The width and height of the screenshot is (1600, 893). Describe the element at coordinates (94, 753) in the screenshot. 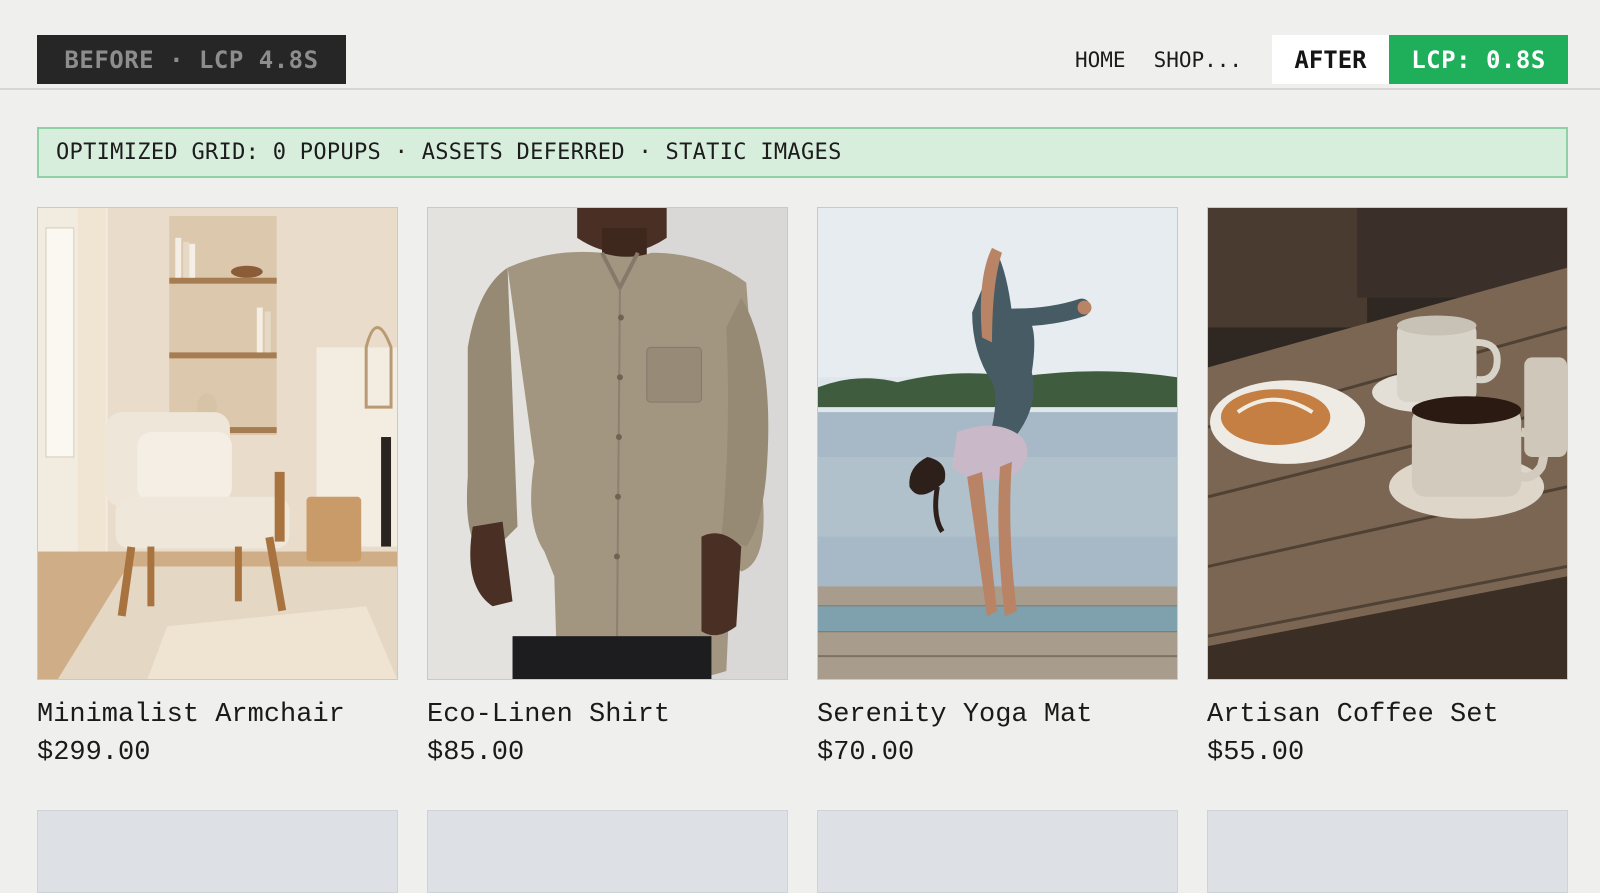

I see `product-price: $299.00` at that location.